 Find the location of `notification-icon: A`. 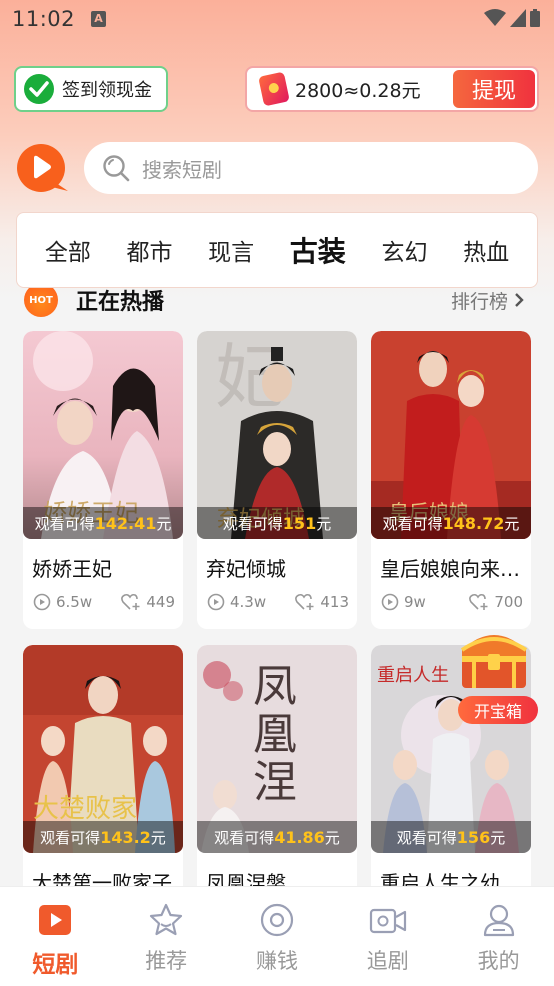

notification-icon: A is located at coordinates (99, 19).